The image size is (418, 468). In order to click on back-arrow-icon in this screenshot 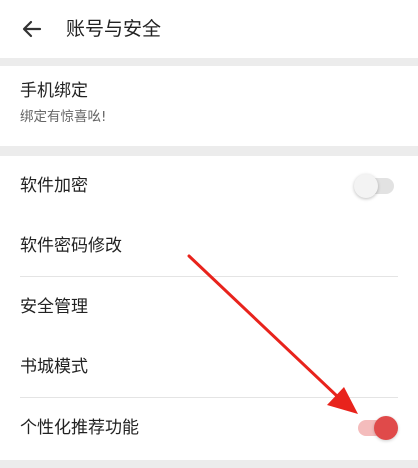, I will do `click(32, 29)`.